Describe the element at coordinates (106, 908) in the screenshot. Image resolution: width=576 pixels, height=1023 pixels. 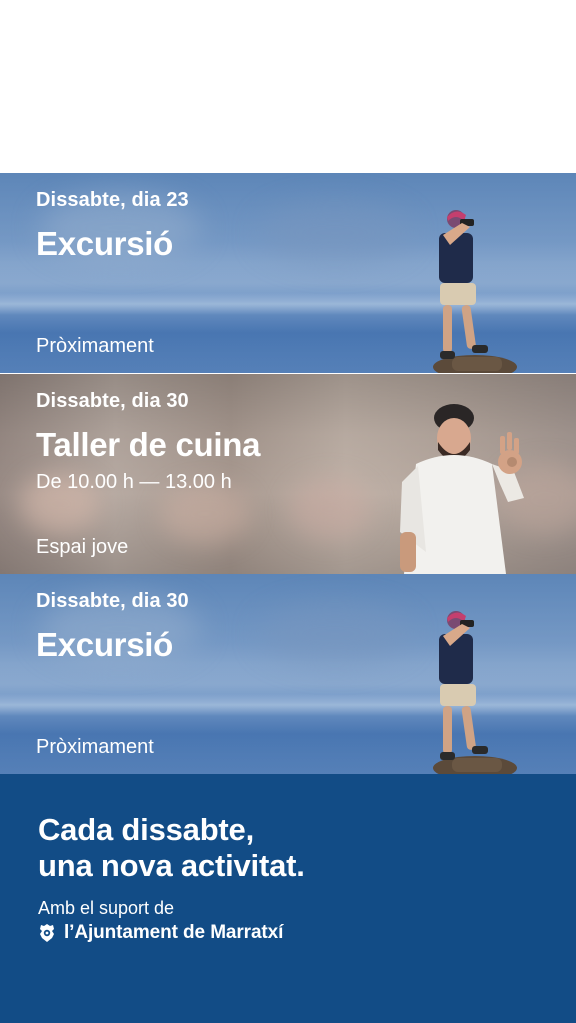
I see `support-text: Amb el suport de` at that location.